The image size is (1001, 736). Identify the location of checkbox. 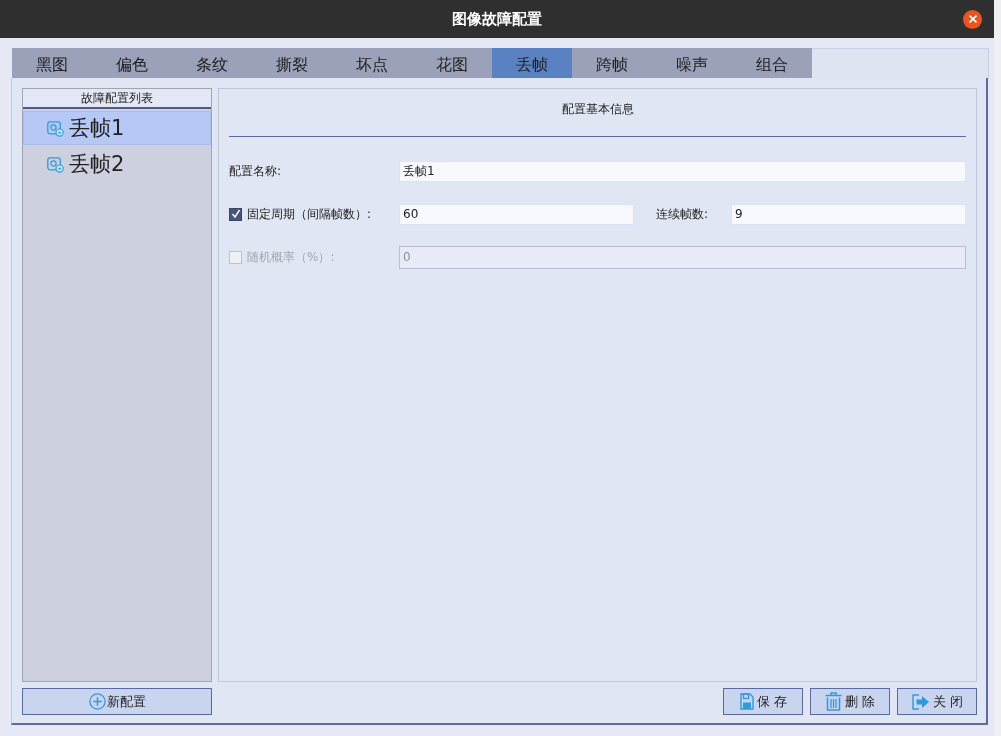
(235, 214).